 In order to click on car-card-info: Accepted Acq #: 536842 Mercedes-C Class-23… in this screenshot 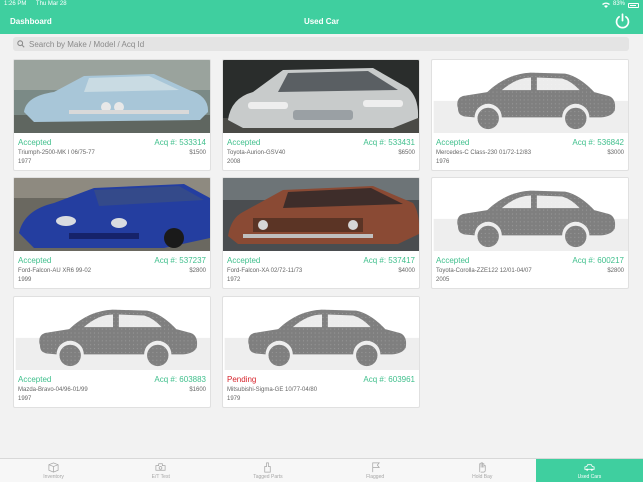, I will do `click(530, 151)`.